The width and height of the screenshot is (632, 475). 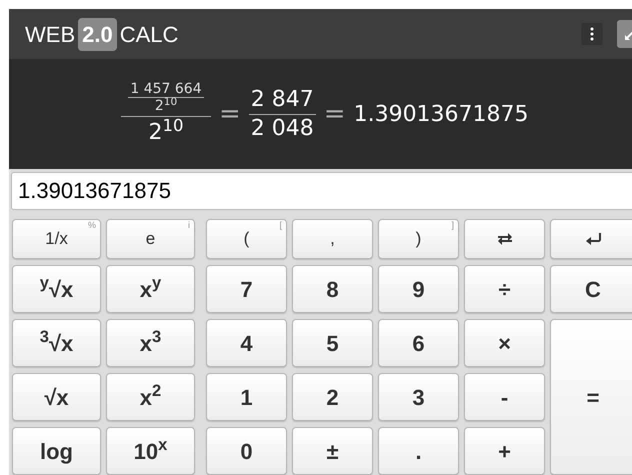 What do you see at coordinates (56, 239) in the screenshot?
I see `calculator-key: 1/x %` at bounding box center [56, 239].